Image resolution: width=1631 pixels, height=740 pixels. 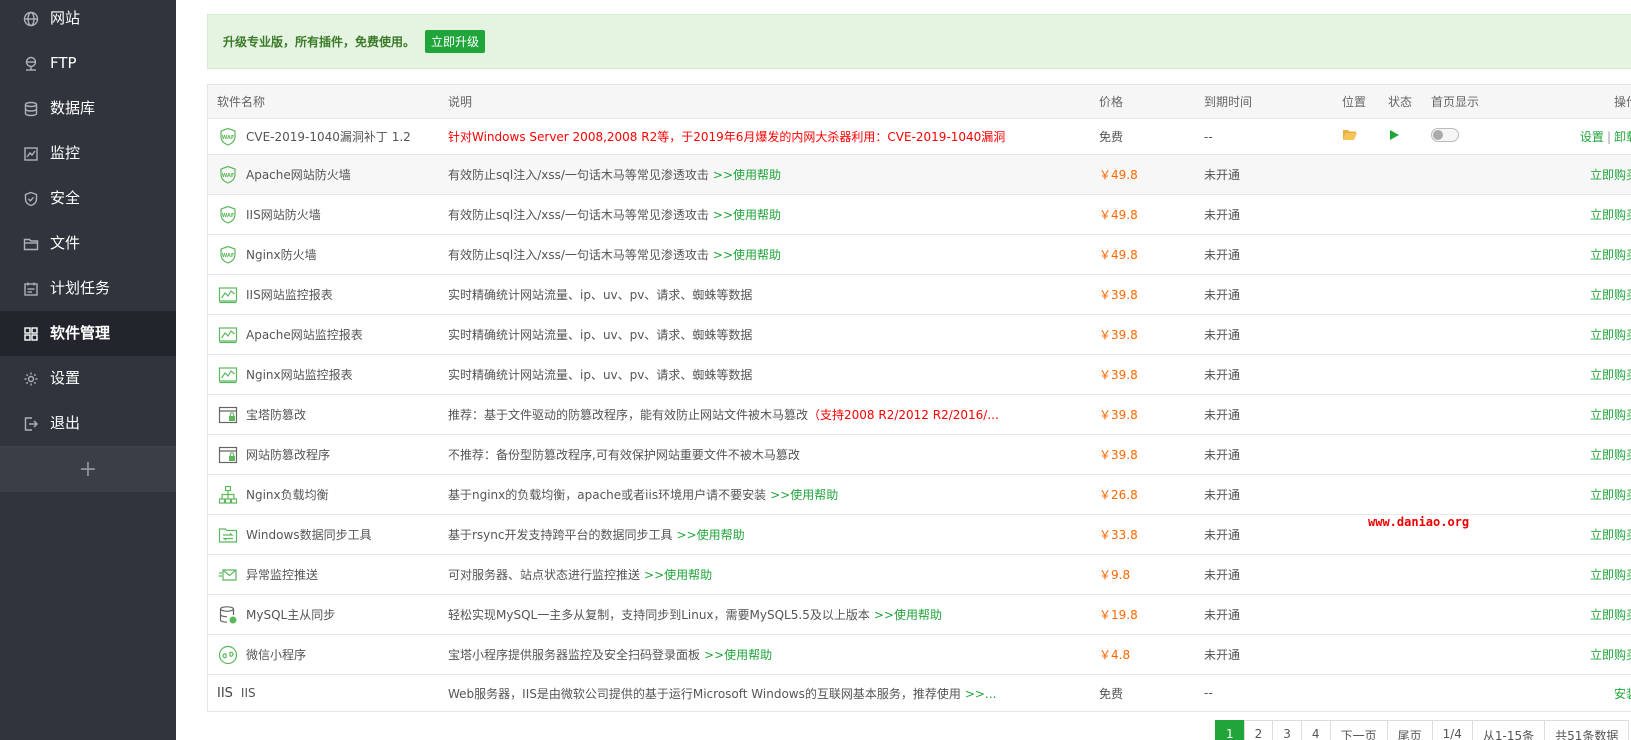 I want to click on page-3: 3, so click(x=1287, y=730).